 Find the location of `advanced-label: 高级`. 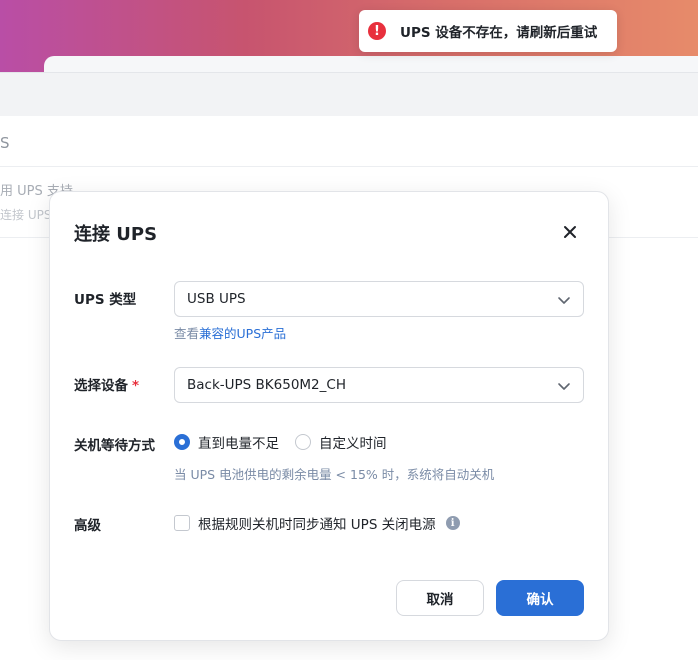

advanced-label: 高级 is located at coordinates (87, 526).